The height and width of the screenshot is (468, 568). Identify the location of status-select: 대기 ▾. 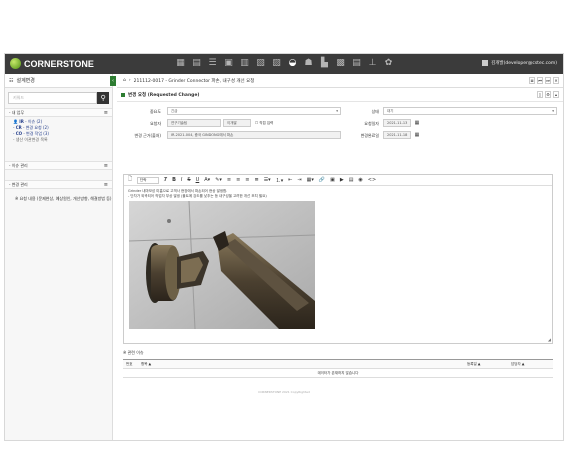
(470, 111).